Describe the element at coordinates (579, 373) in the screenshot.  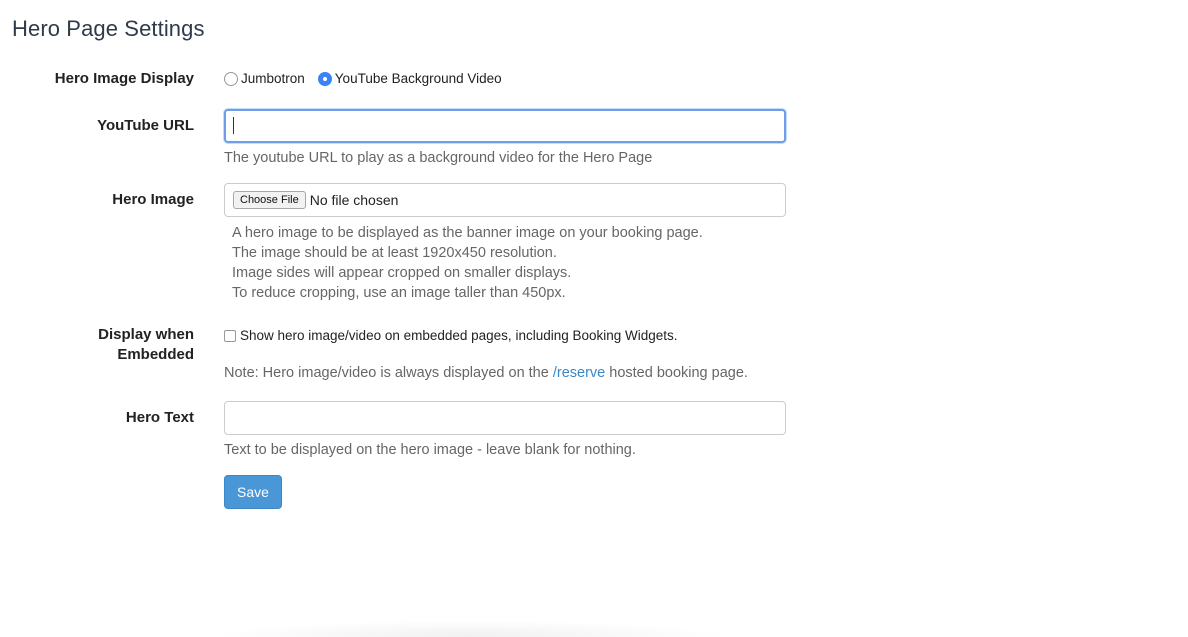
I see `reserve-link: /reserve` at that location.